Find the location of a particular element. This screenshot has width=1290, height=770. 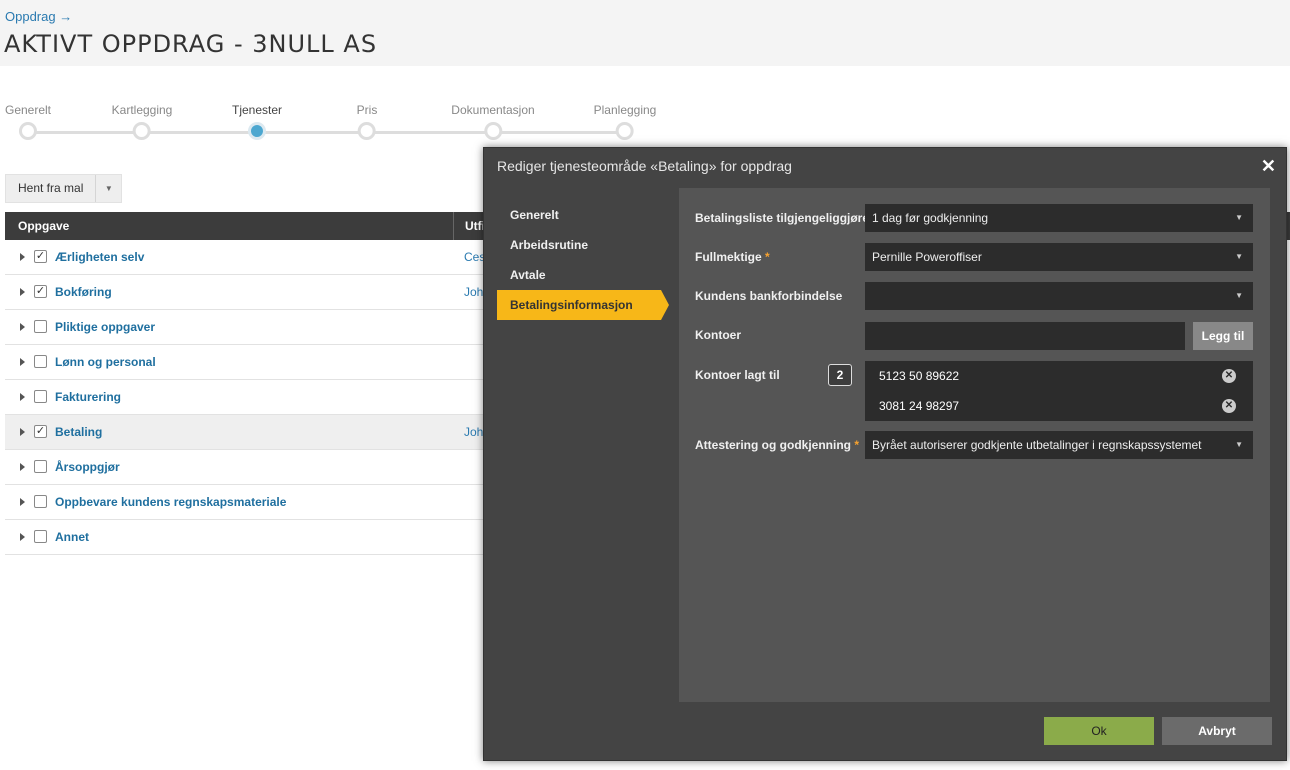

step-dokumentasjon: Dokumentasjon is located at coordinates (493, 120).